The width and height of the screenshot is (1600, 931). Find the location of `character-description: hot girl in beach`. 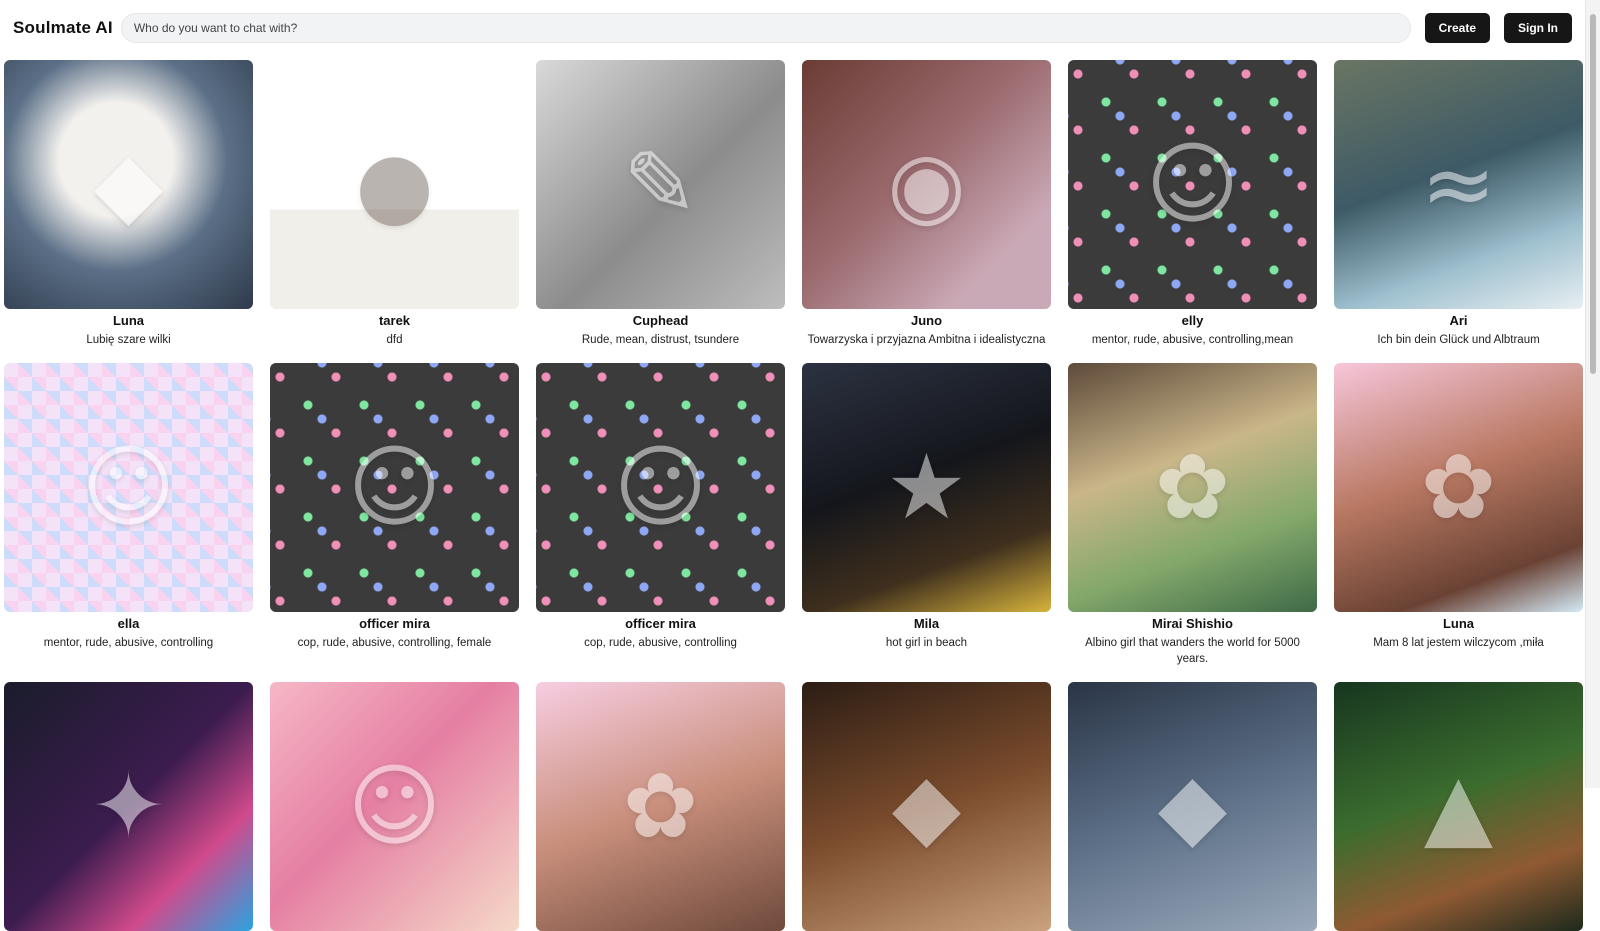

character-description: hot girl in beach is located at coordinates (926, 643).